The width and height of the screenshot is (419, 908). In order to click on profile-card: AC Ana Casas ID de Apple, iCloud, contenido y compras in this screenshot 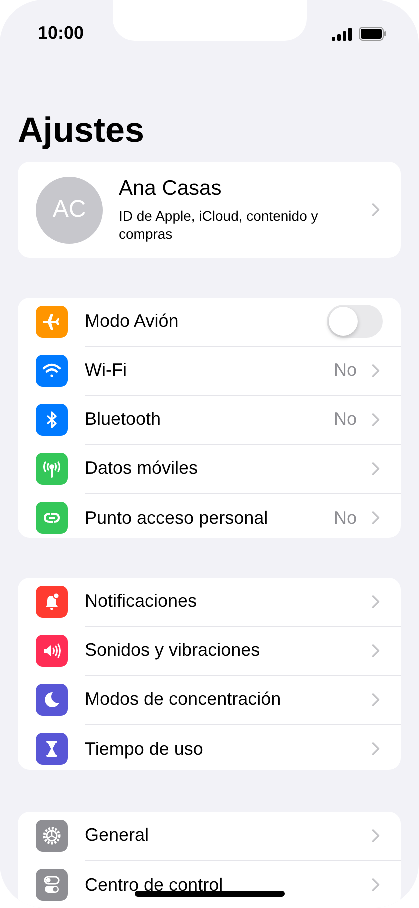, I will do `click(209, 210)`.